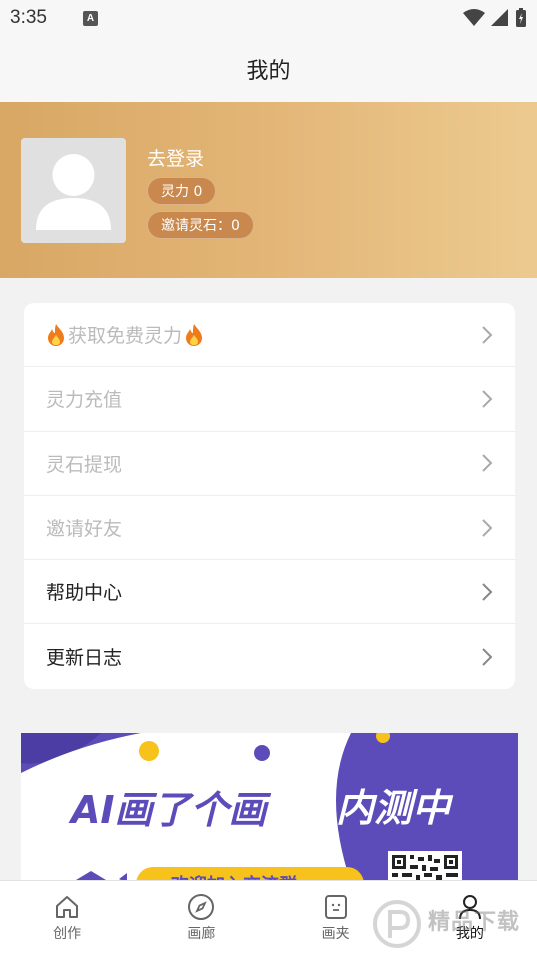 This screenshot has height=956, width=537. I want to click on bottom-nav: 创作 画廊 画夹 我的, so click(268, 918).